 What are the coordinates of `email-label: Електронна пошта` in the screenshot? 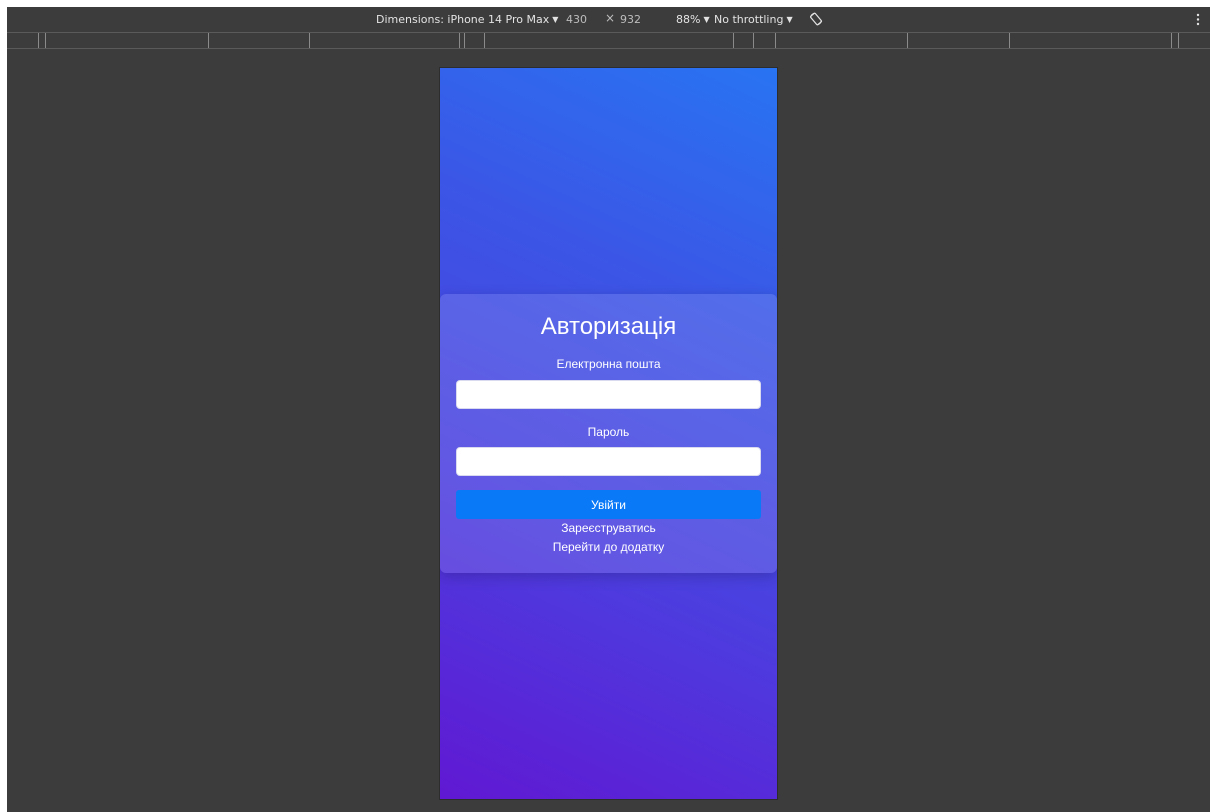 It's located at (608, 364).